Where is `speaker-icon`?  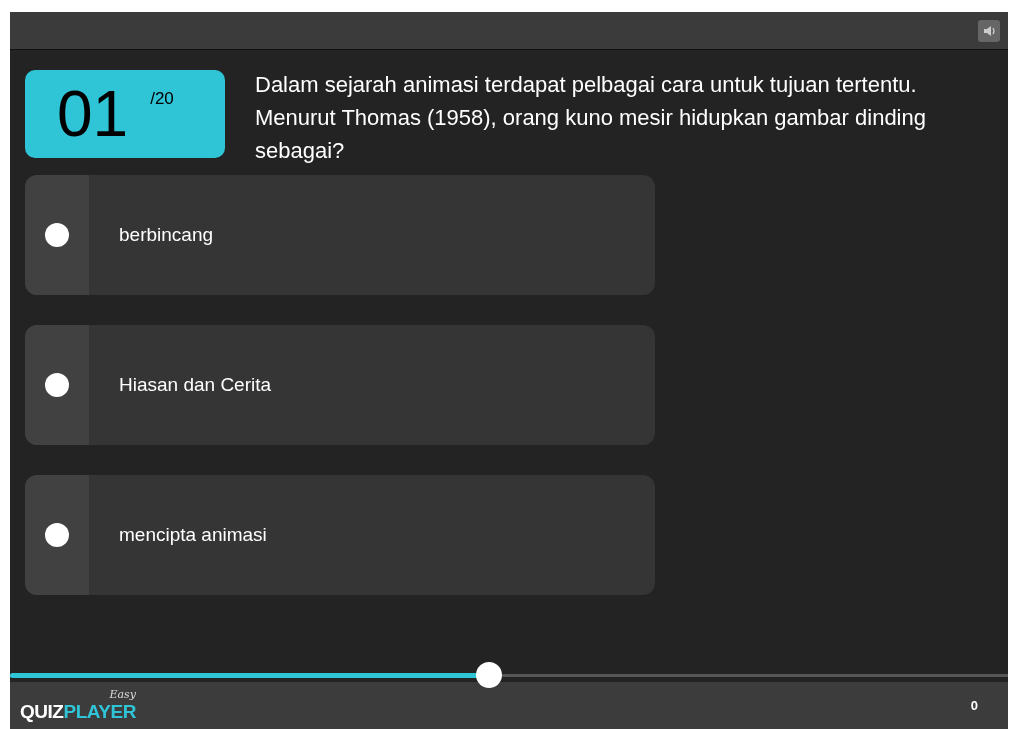 speaker-icon is located at coordinates (989, 30).